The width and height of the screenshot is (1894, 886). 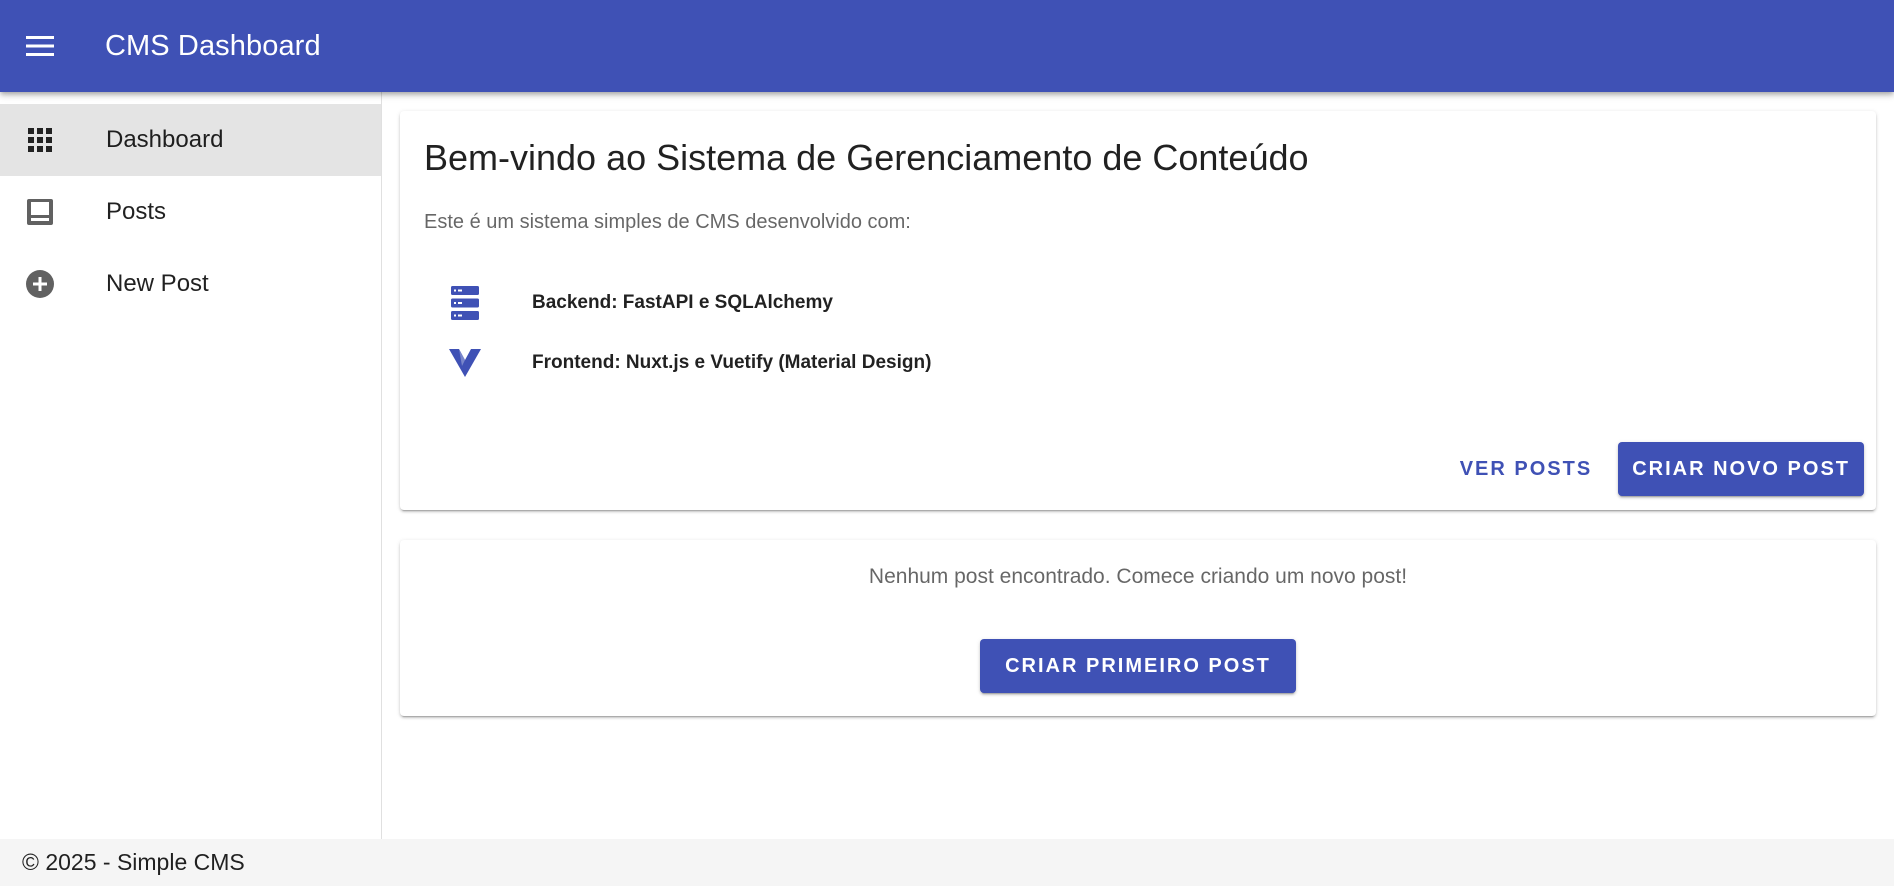 I want to click on empty-state-actions: Criar Primeiro Post, so click(x=1138, y=666).